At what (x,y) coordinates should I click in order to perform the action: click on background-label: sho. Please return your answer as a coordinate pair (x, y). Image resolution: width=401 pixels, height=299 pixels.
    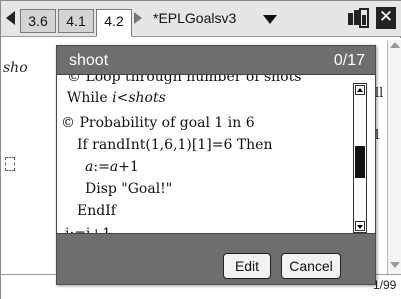
    Looking at the image, I should click on (15, 68).